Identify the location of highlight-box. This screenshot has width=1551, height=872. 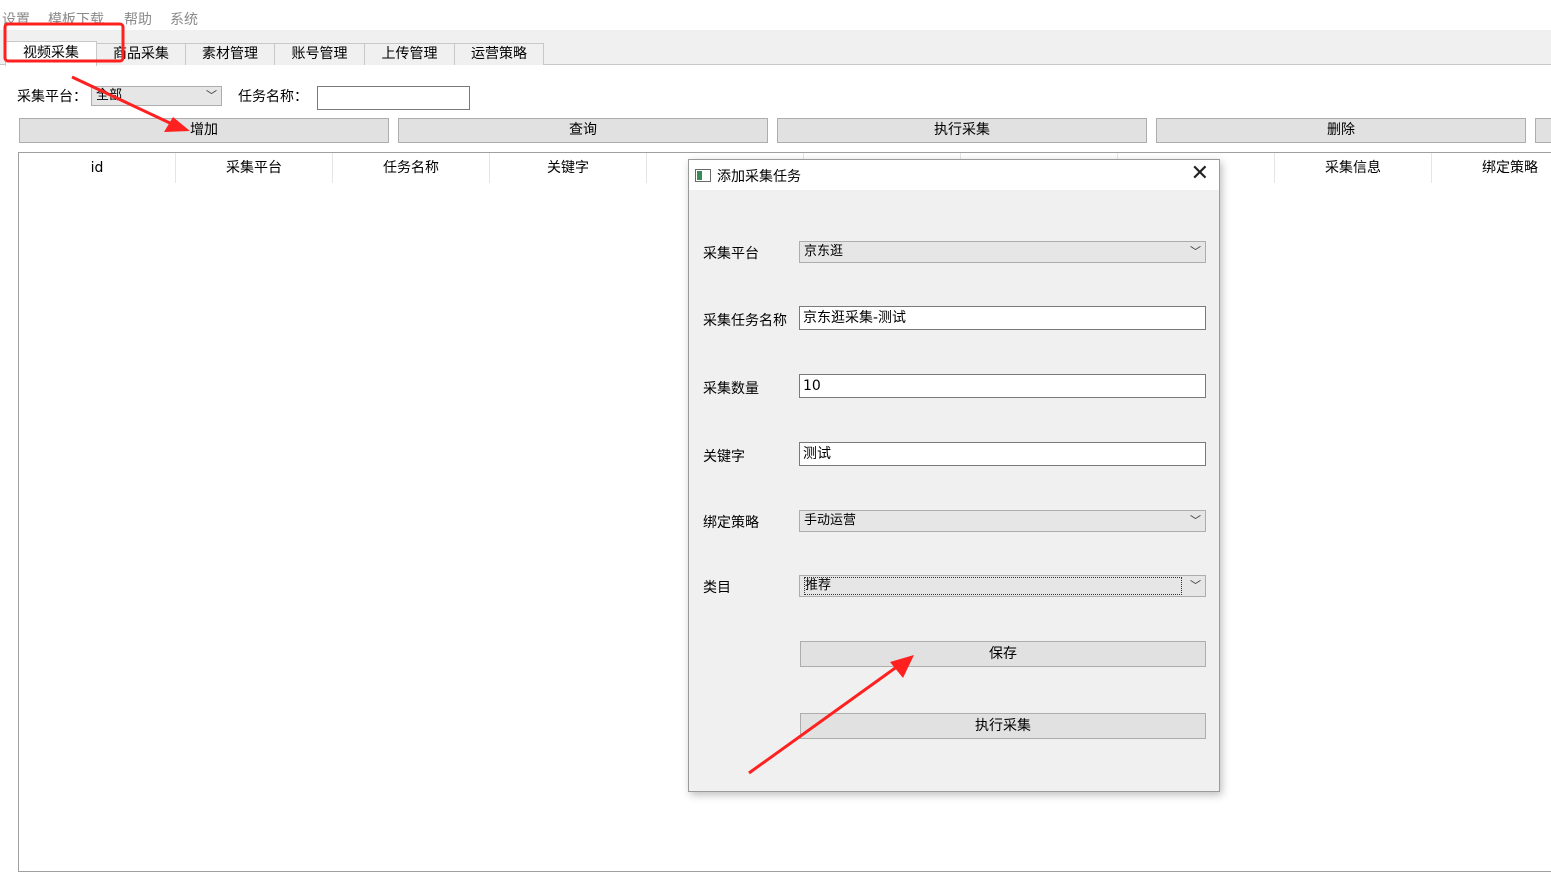
(64, 42).